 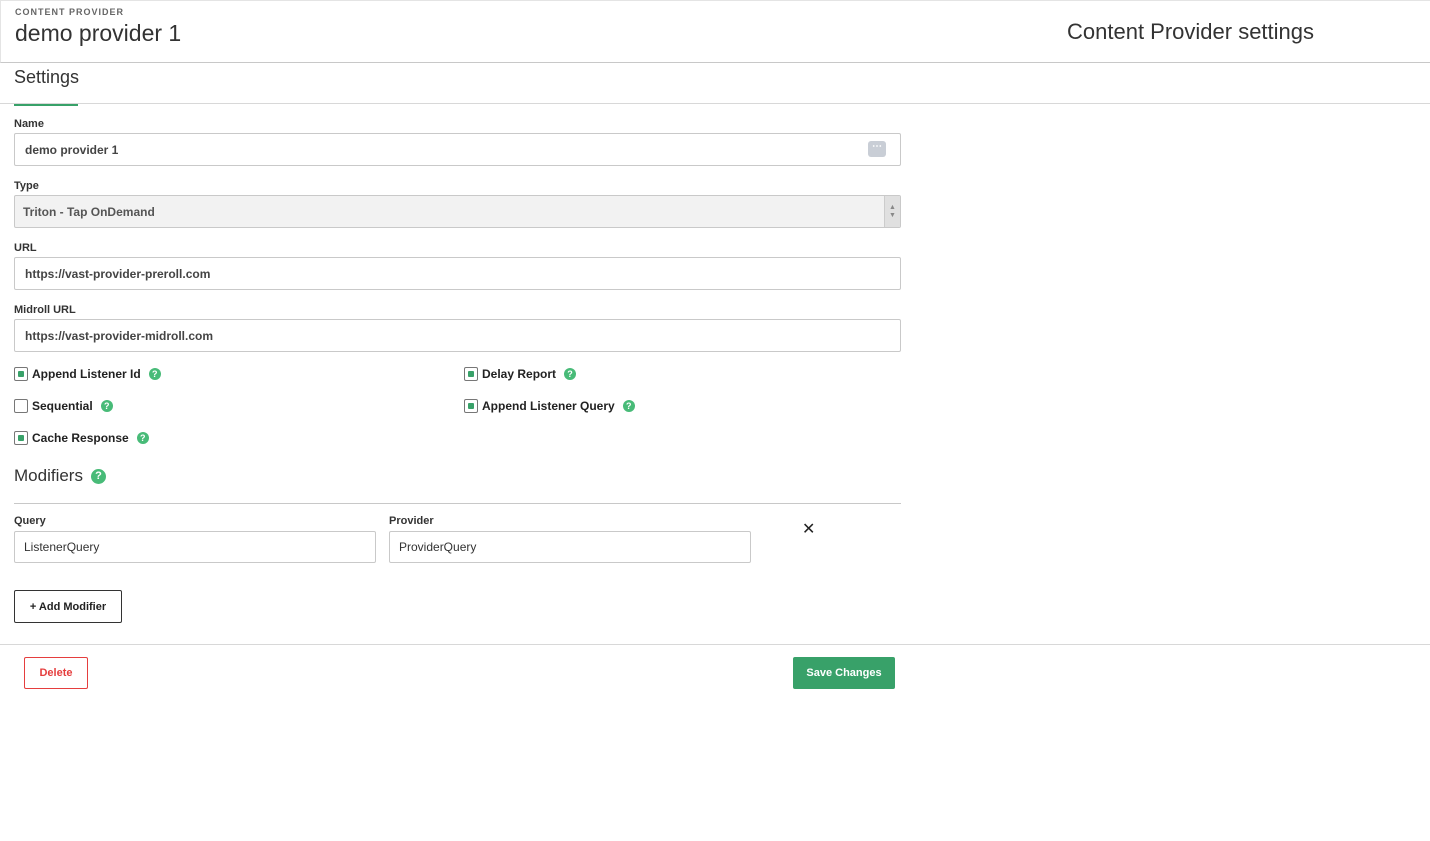 I want to click on append-listener-id-checkbox, so click(x=21, y=374).